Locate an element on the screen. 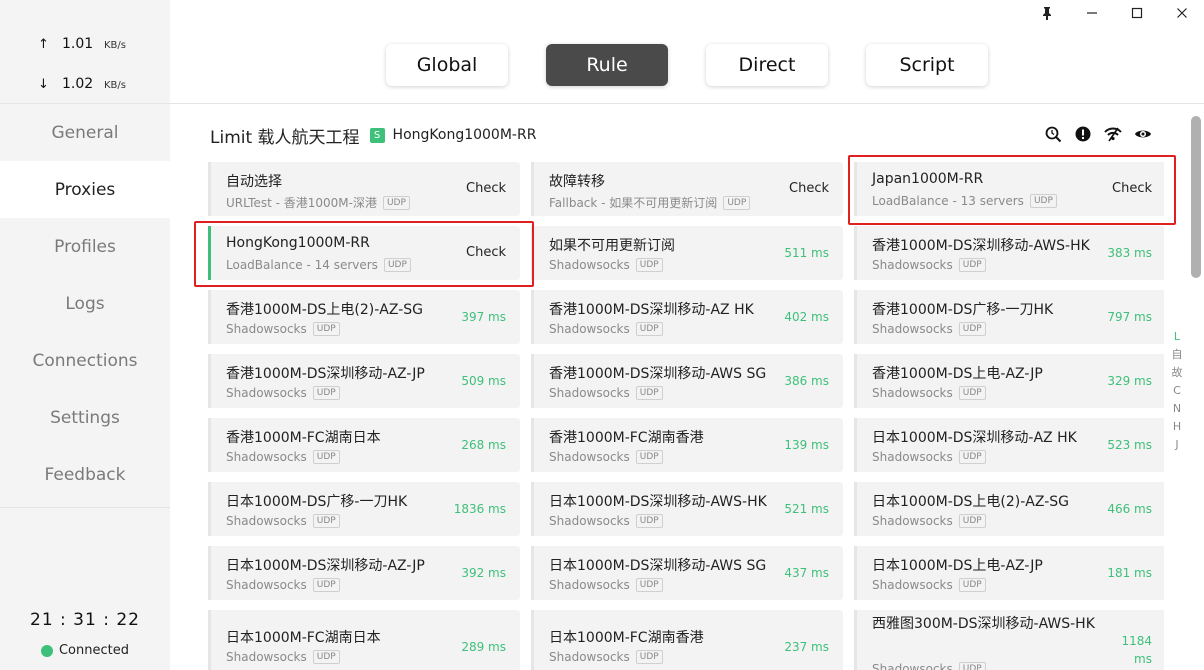 The height and width of the screenshot is (670, 1204). proxy-card: 日本1000M-FC湖南日本 Shadowsocks UDP 289 ms is located at coordinates (364, 640).